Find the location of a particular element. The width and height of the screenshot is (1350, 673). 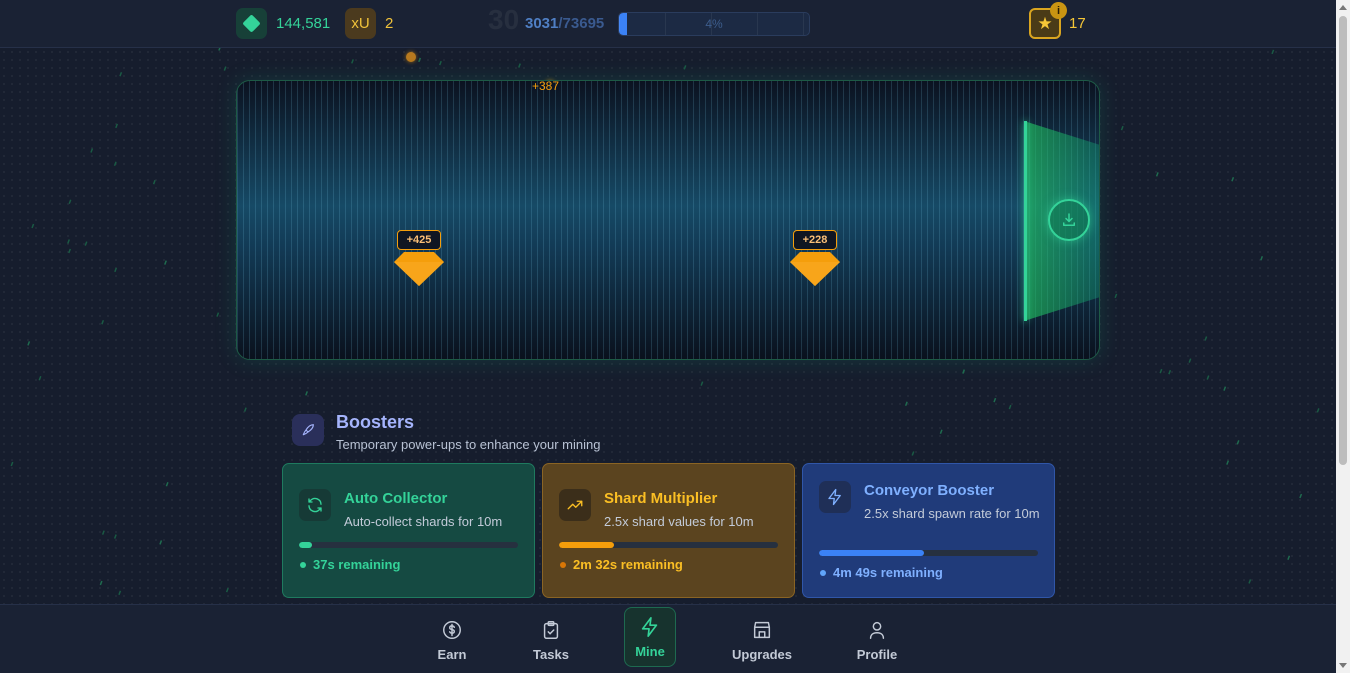

gem-icon is located at coordinates (251, 23).